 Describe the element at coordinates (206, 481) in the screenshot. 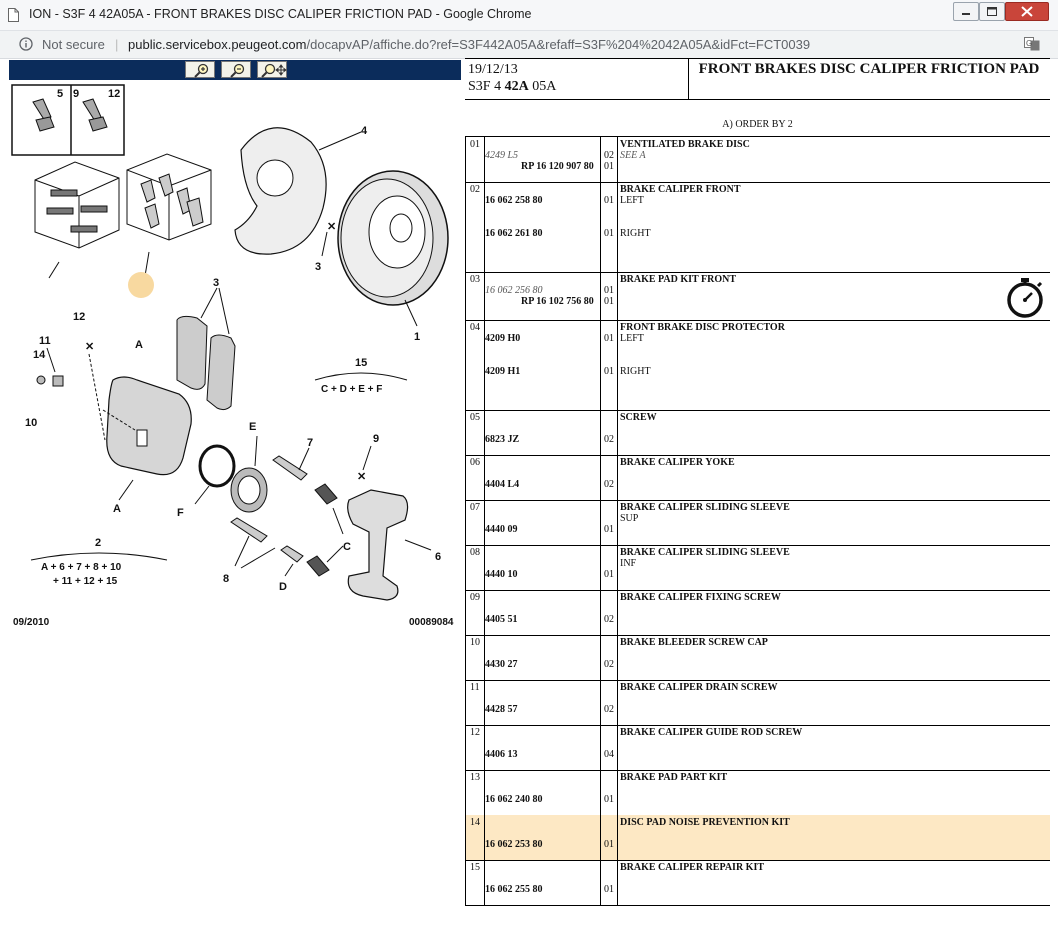

I see `part-f-seal: F` at that location.